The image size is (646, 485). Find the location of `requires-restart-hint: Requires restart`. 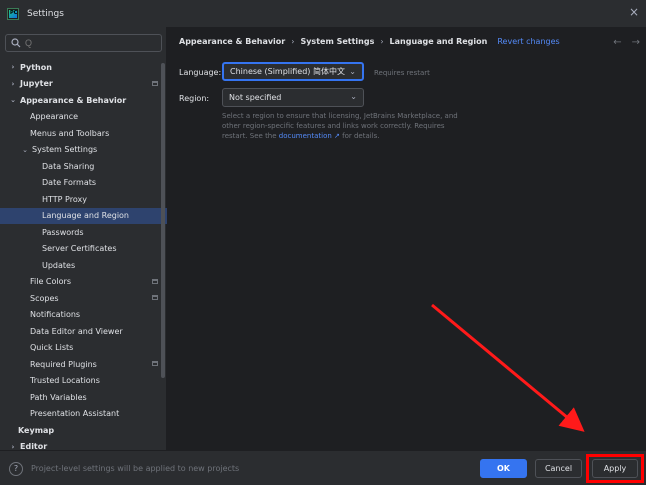

requires-restart-hint: Requires restart is located at coordinates (402, 73).